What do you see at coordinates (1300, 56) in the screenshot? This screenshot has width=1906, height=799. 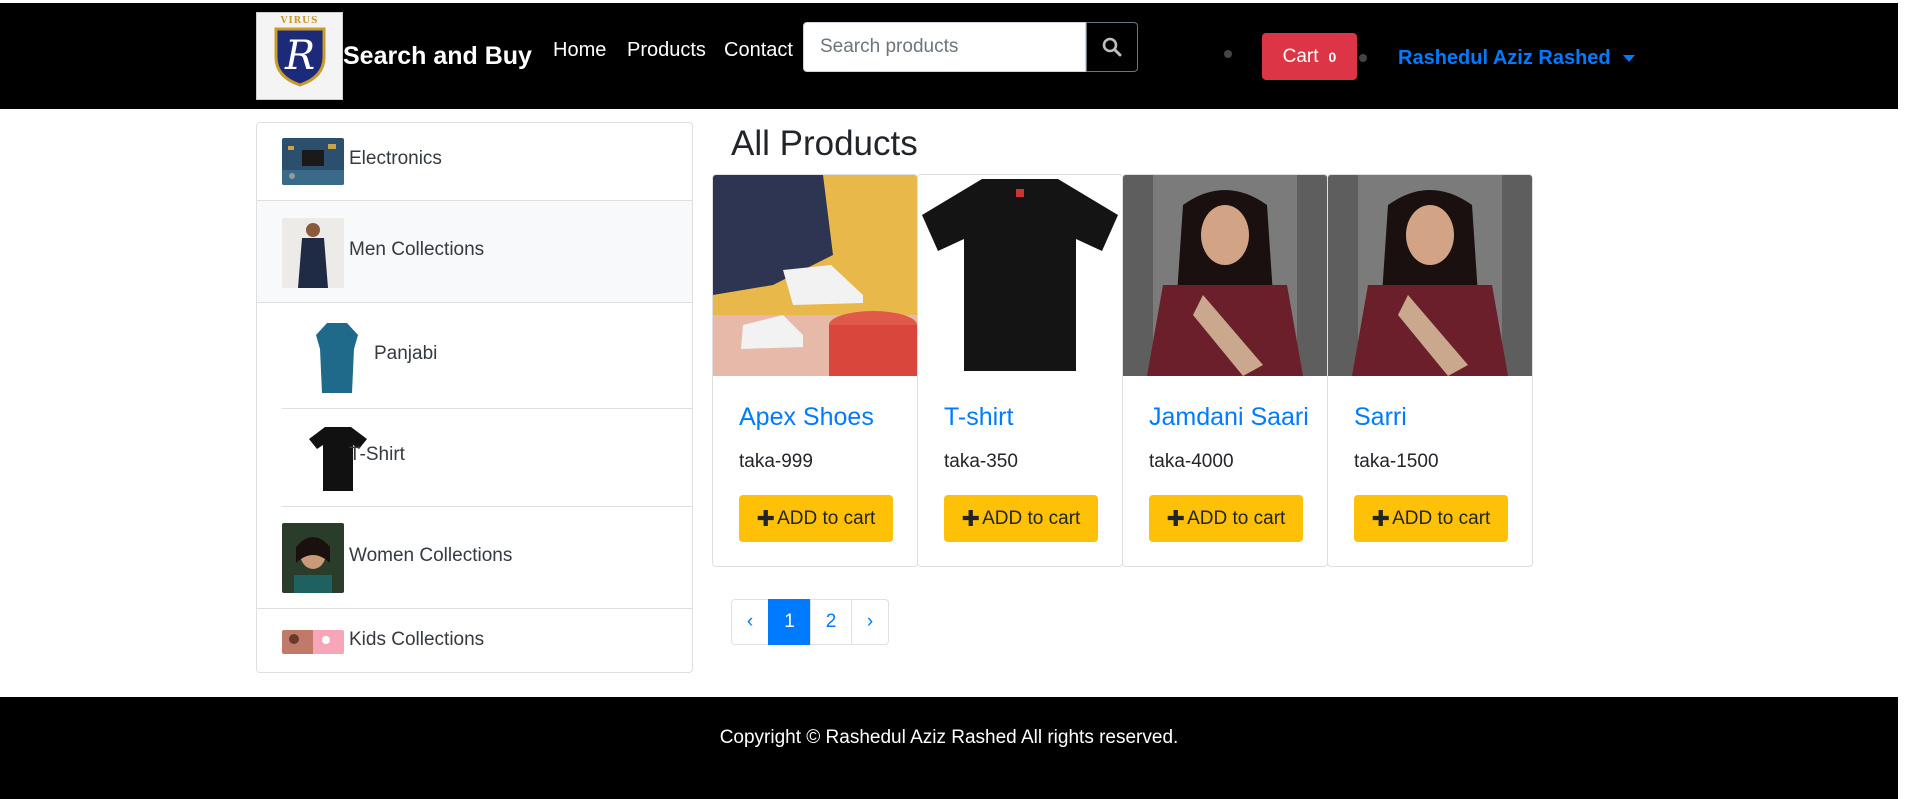 I see `cart-label: Cart` at bounding box center [1300, 56].